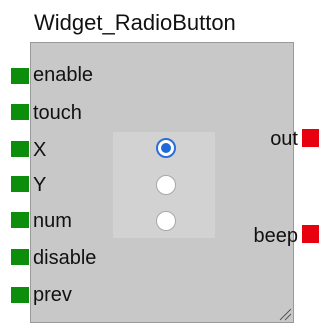 The width and height of the screenshot is (320, 323). What do you see at coordinates (65, 258) in the screenshot?
I see `input-label-disable: disable` at bounding box center [65, 258].